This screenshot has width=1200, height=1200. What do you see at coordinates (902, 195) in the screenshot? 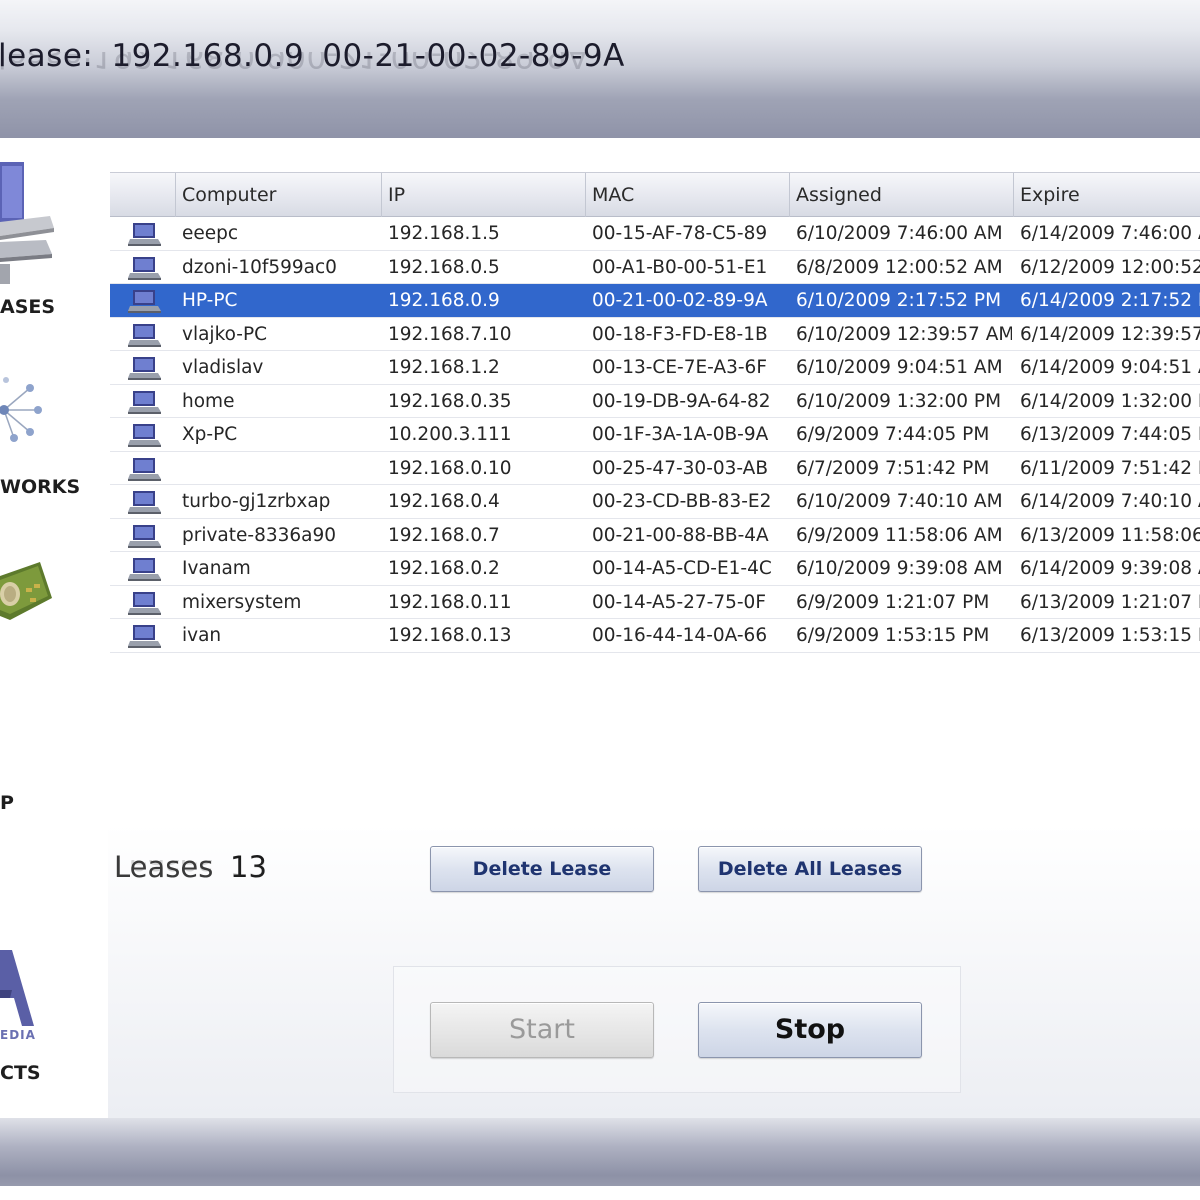
I see `column-header-assigned: Assigned` at bounding box center [902, 195].